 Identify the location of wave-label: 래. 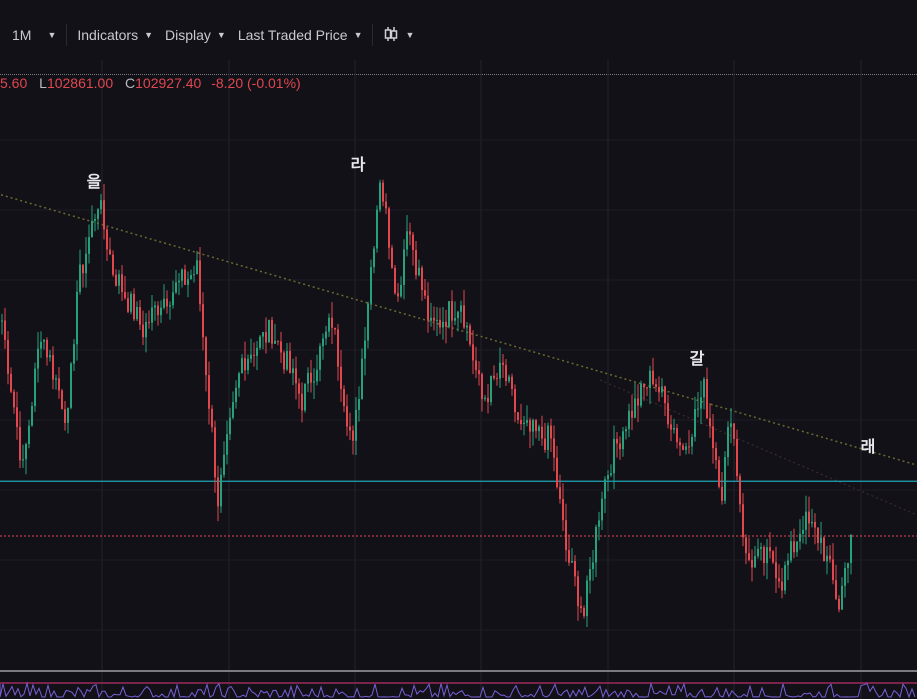
(868, 448).